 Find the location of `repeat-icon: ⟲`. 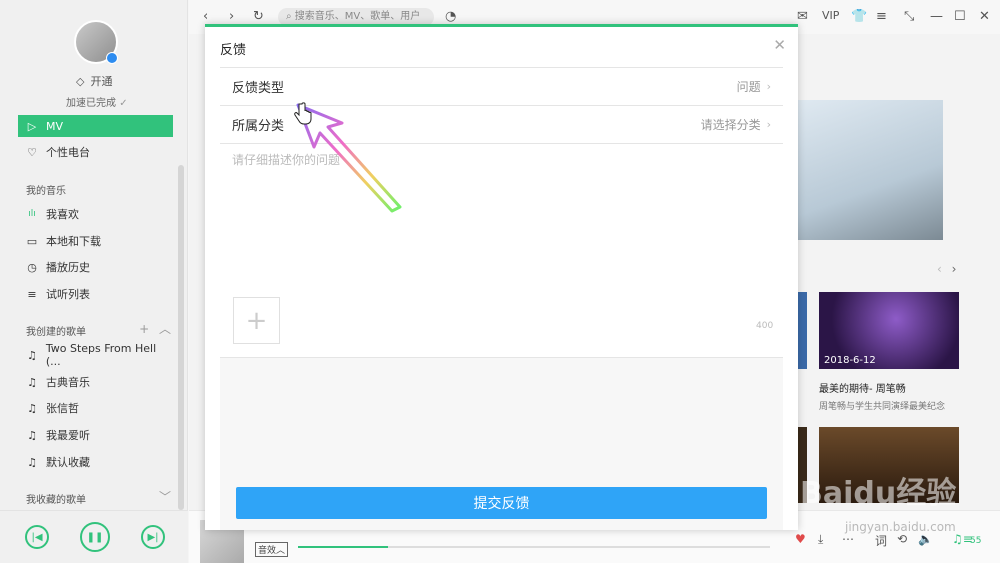

repeat-icon: ⟲ is located at coordinates (902, 539).